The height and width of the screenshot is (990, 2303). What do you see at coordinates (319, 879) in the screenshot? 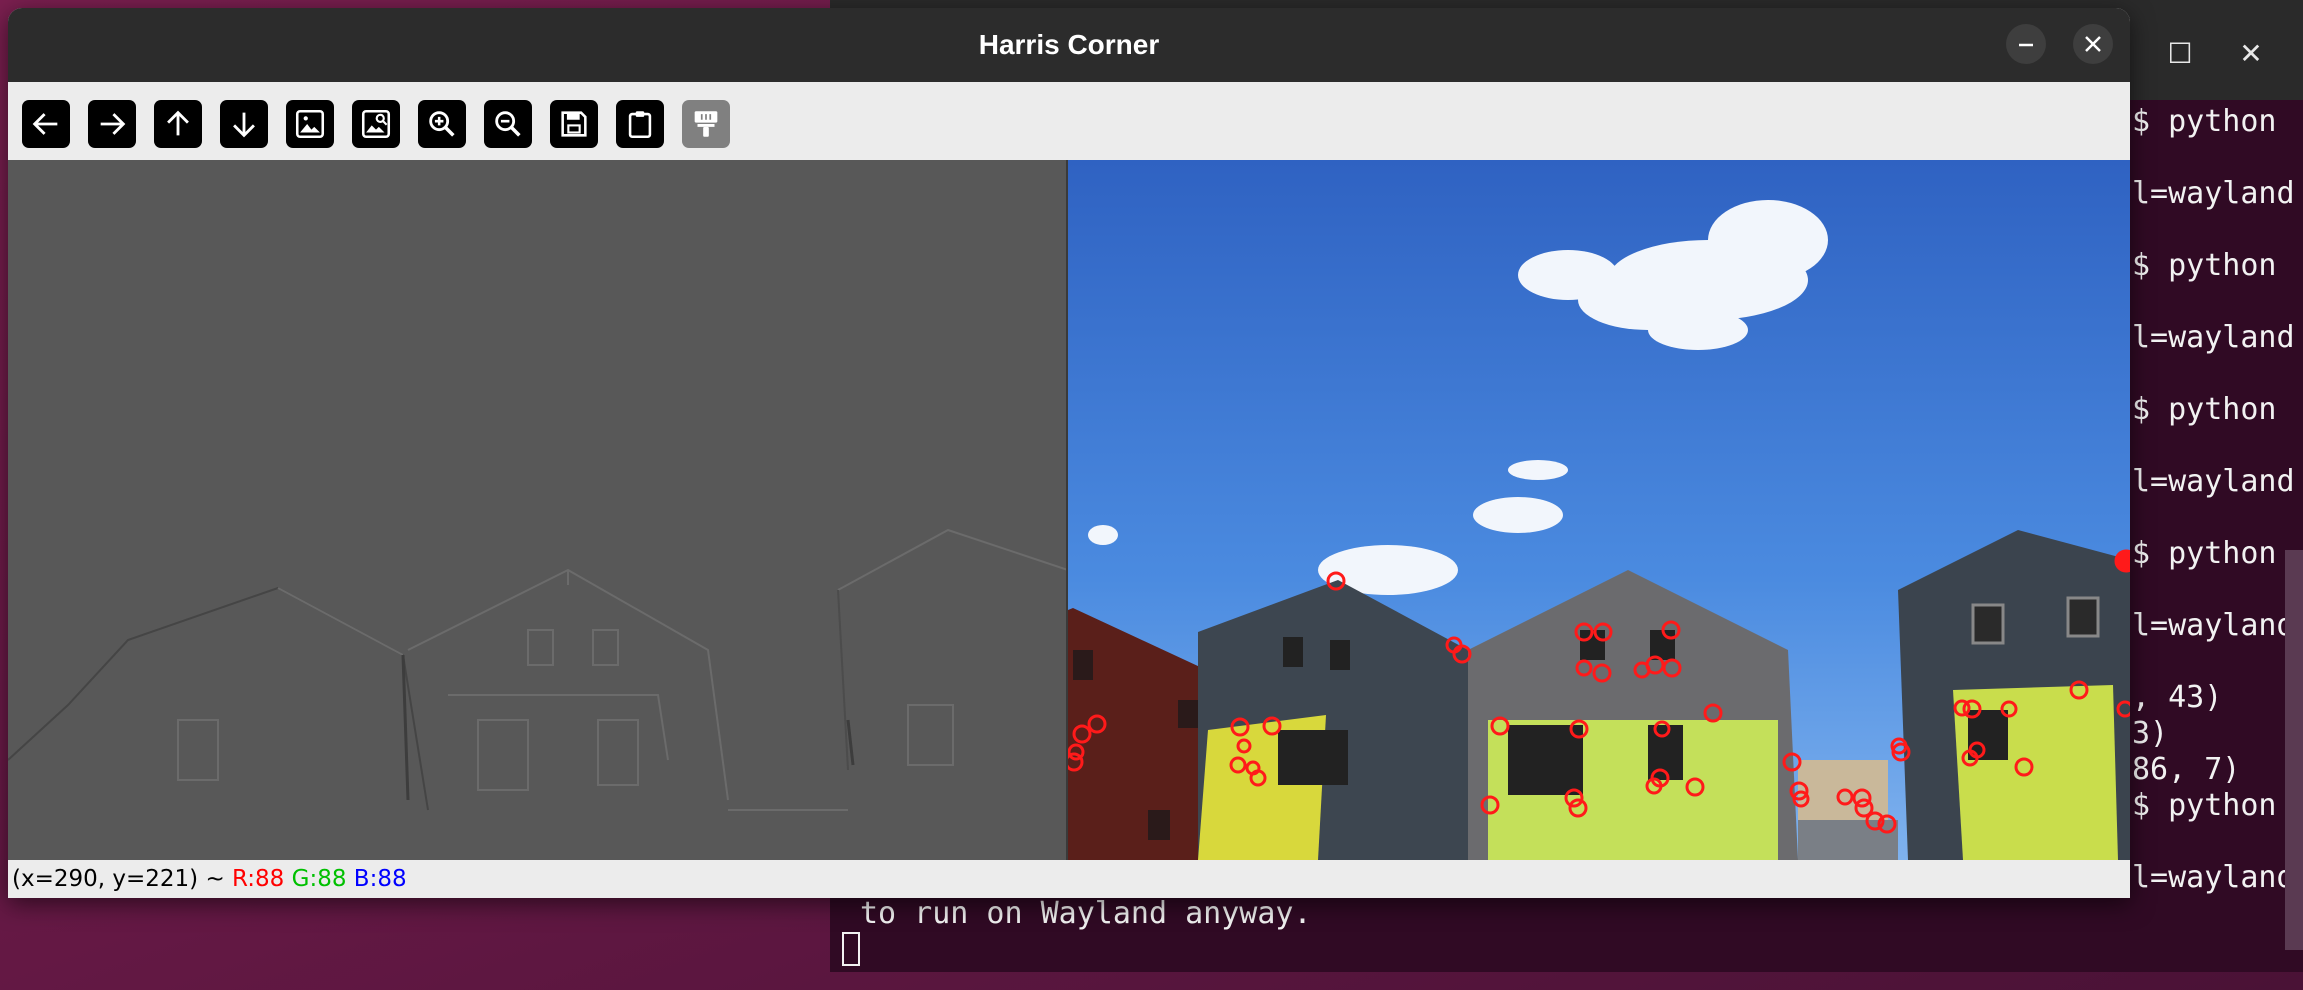
I see `pixel-green-value: G:88` at bounding box center [319, 879].